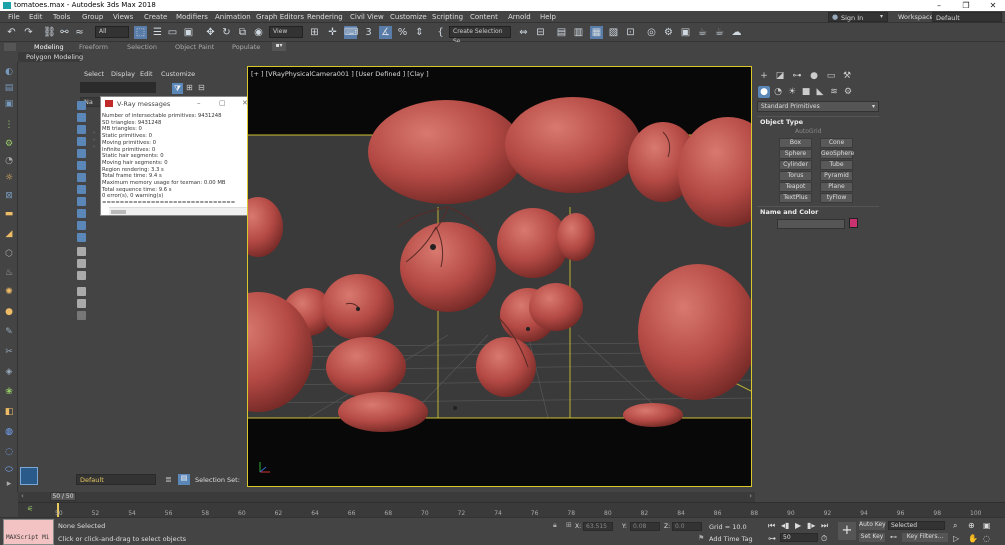  Describe the element at coordinates (242, 32) in the screenshot. I see `scale-icon: ⧉` at that location.